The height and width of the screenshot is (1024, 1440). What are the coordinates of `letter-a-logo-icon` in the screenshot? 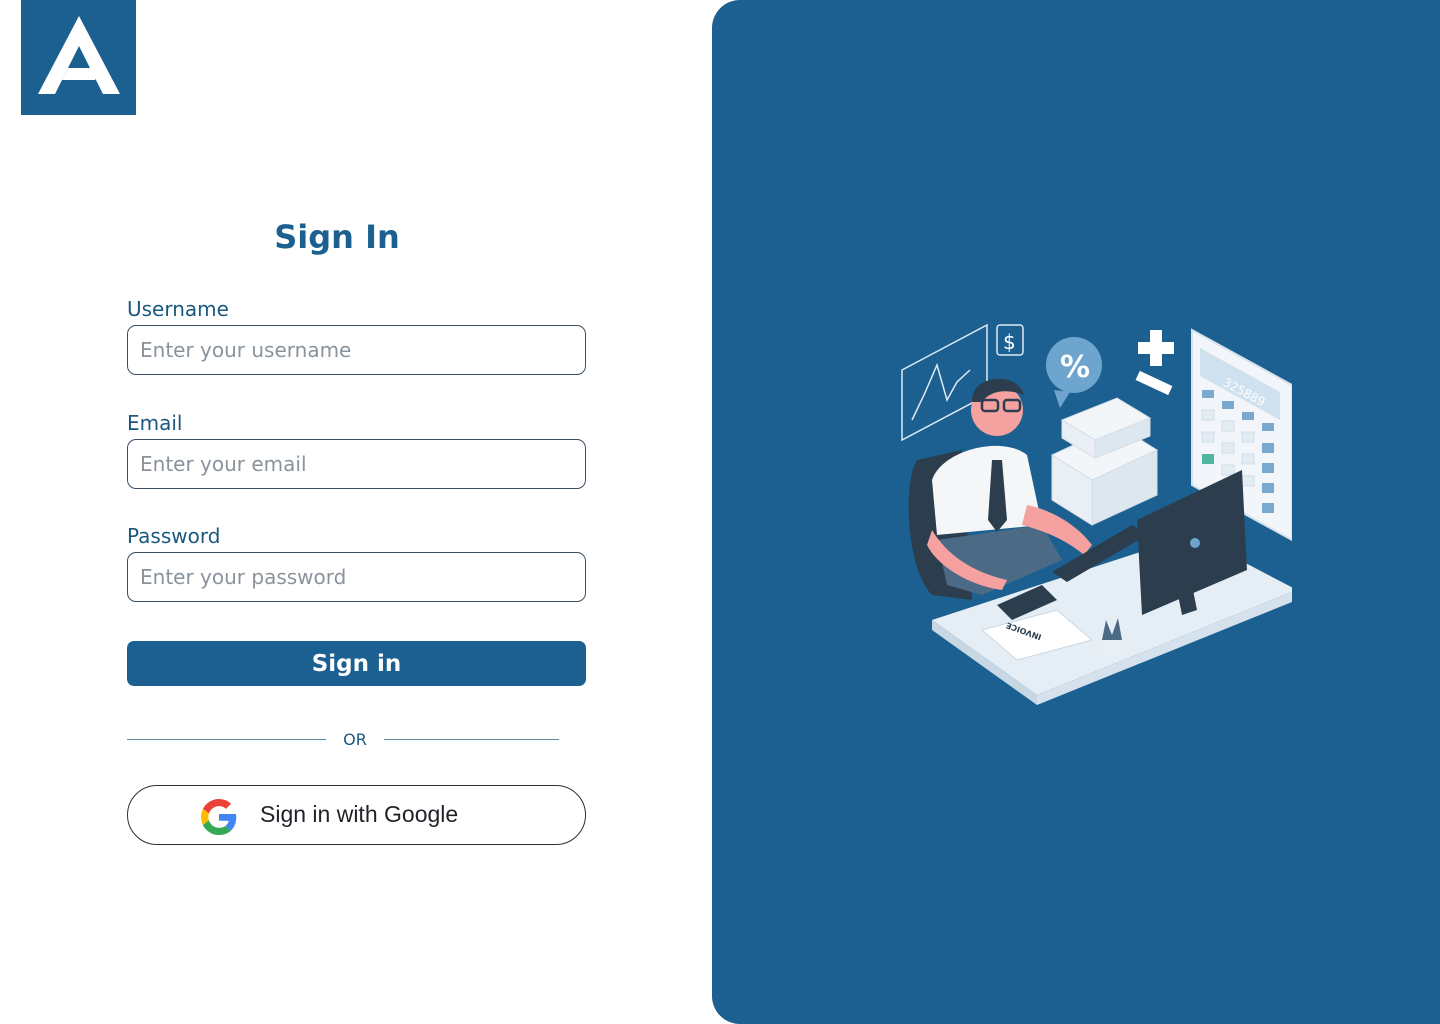 It's located at (79, 55).